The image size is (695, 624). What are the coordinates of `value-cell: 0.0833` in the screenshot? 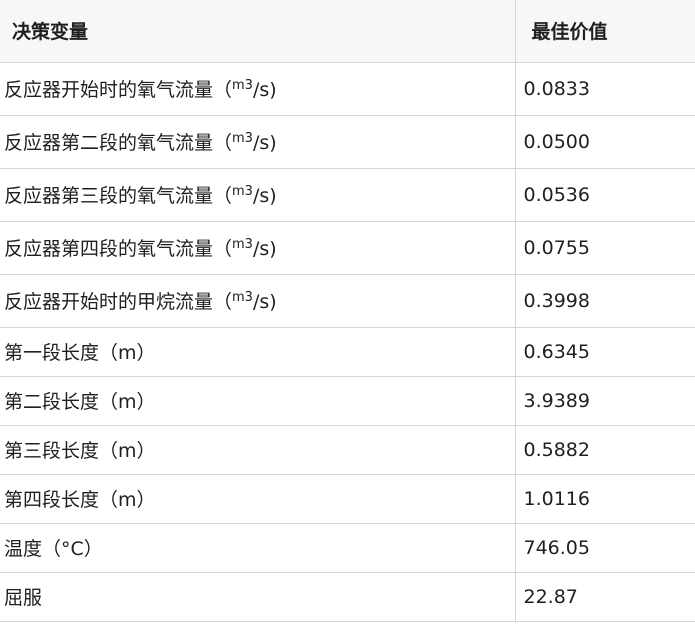 It's located at (604, 89).